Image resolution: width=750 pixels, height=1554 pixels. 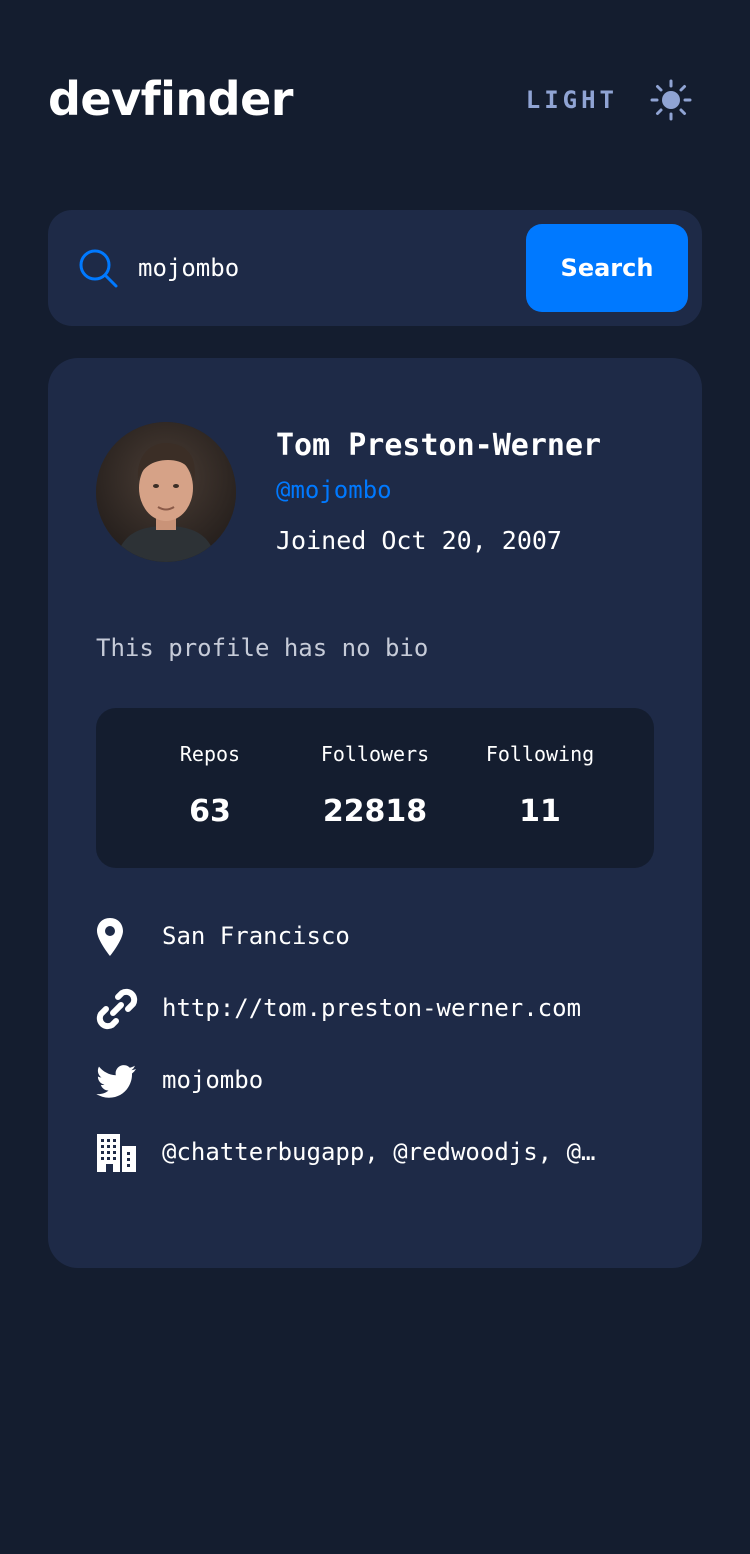 I want to click on user-name: Tom Preston-Werner, so click(x=439, y=445).